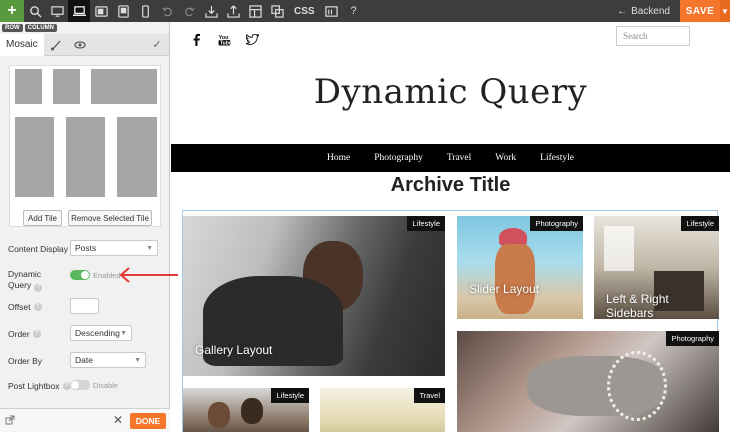  Describe the element at coordinates (233, 350) in the screenshot. I see `tile-title: Gallery Layout` at that location.